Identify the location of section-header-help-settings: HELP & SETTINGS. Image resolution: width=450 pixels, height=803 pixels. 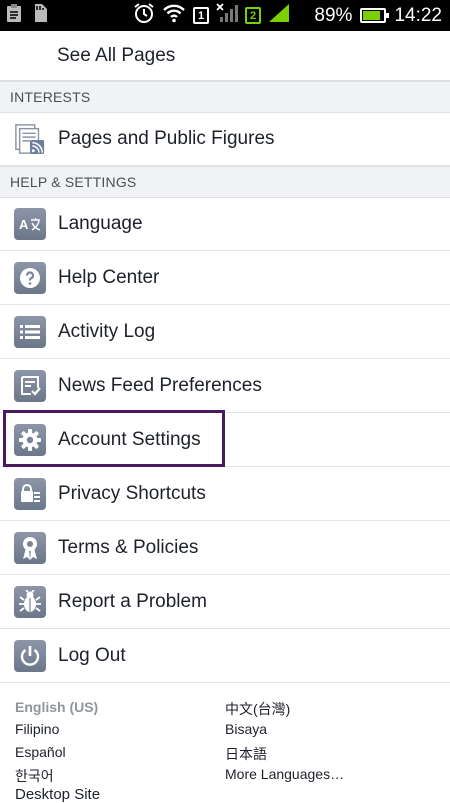
(225, 182).